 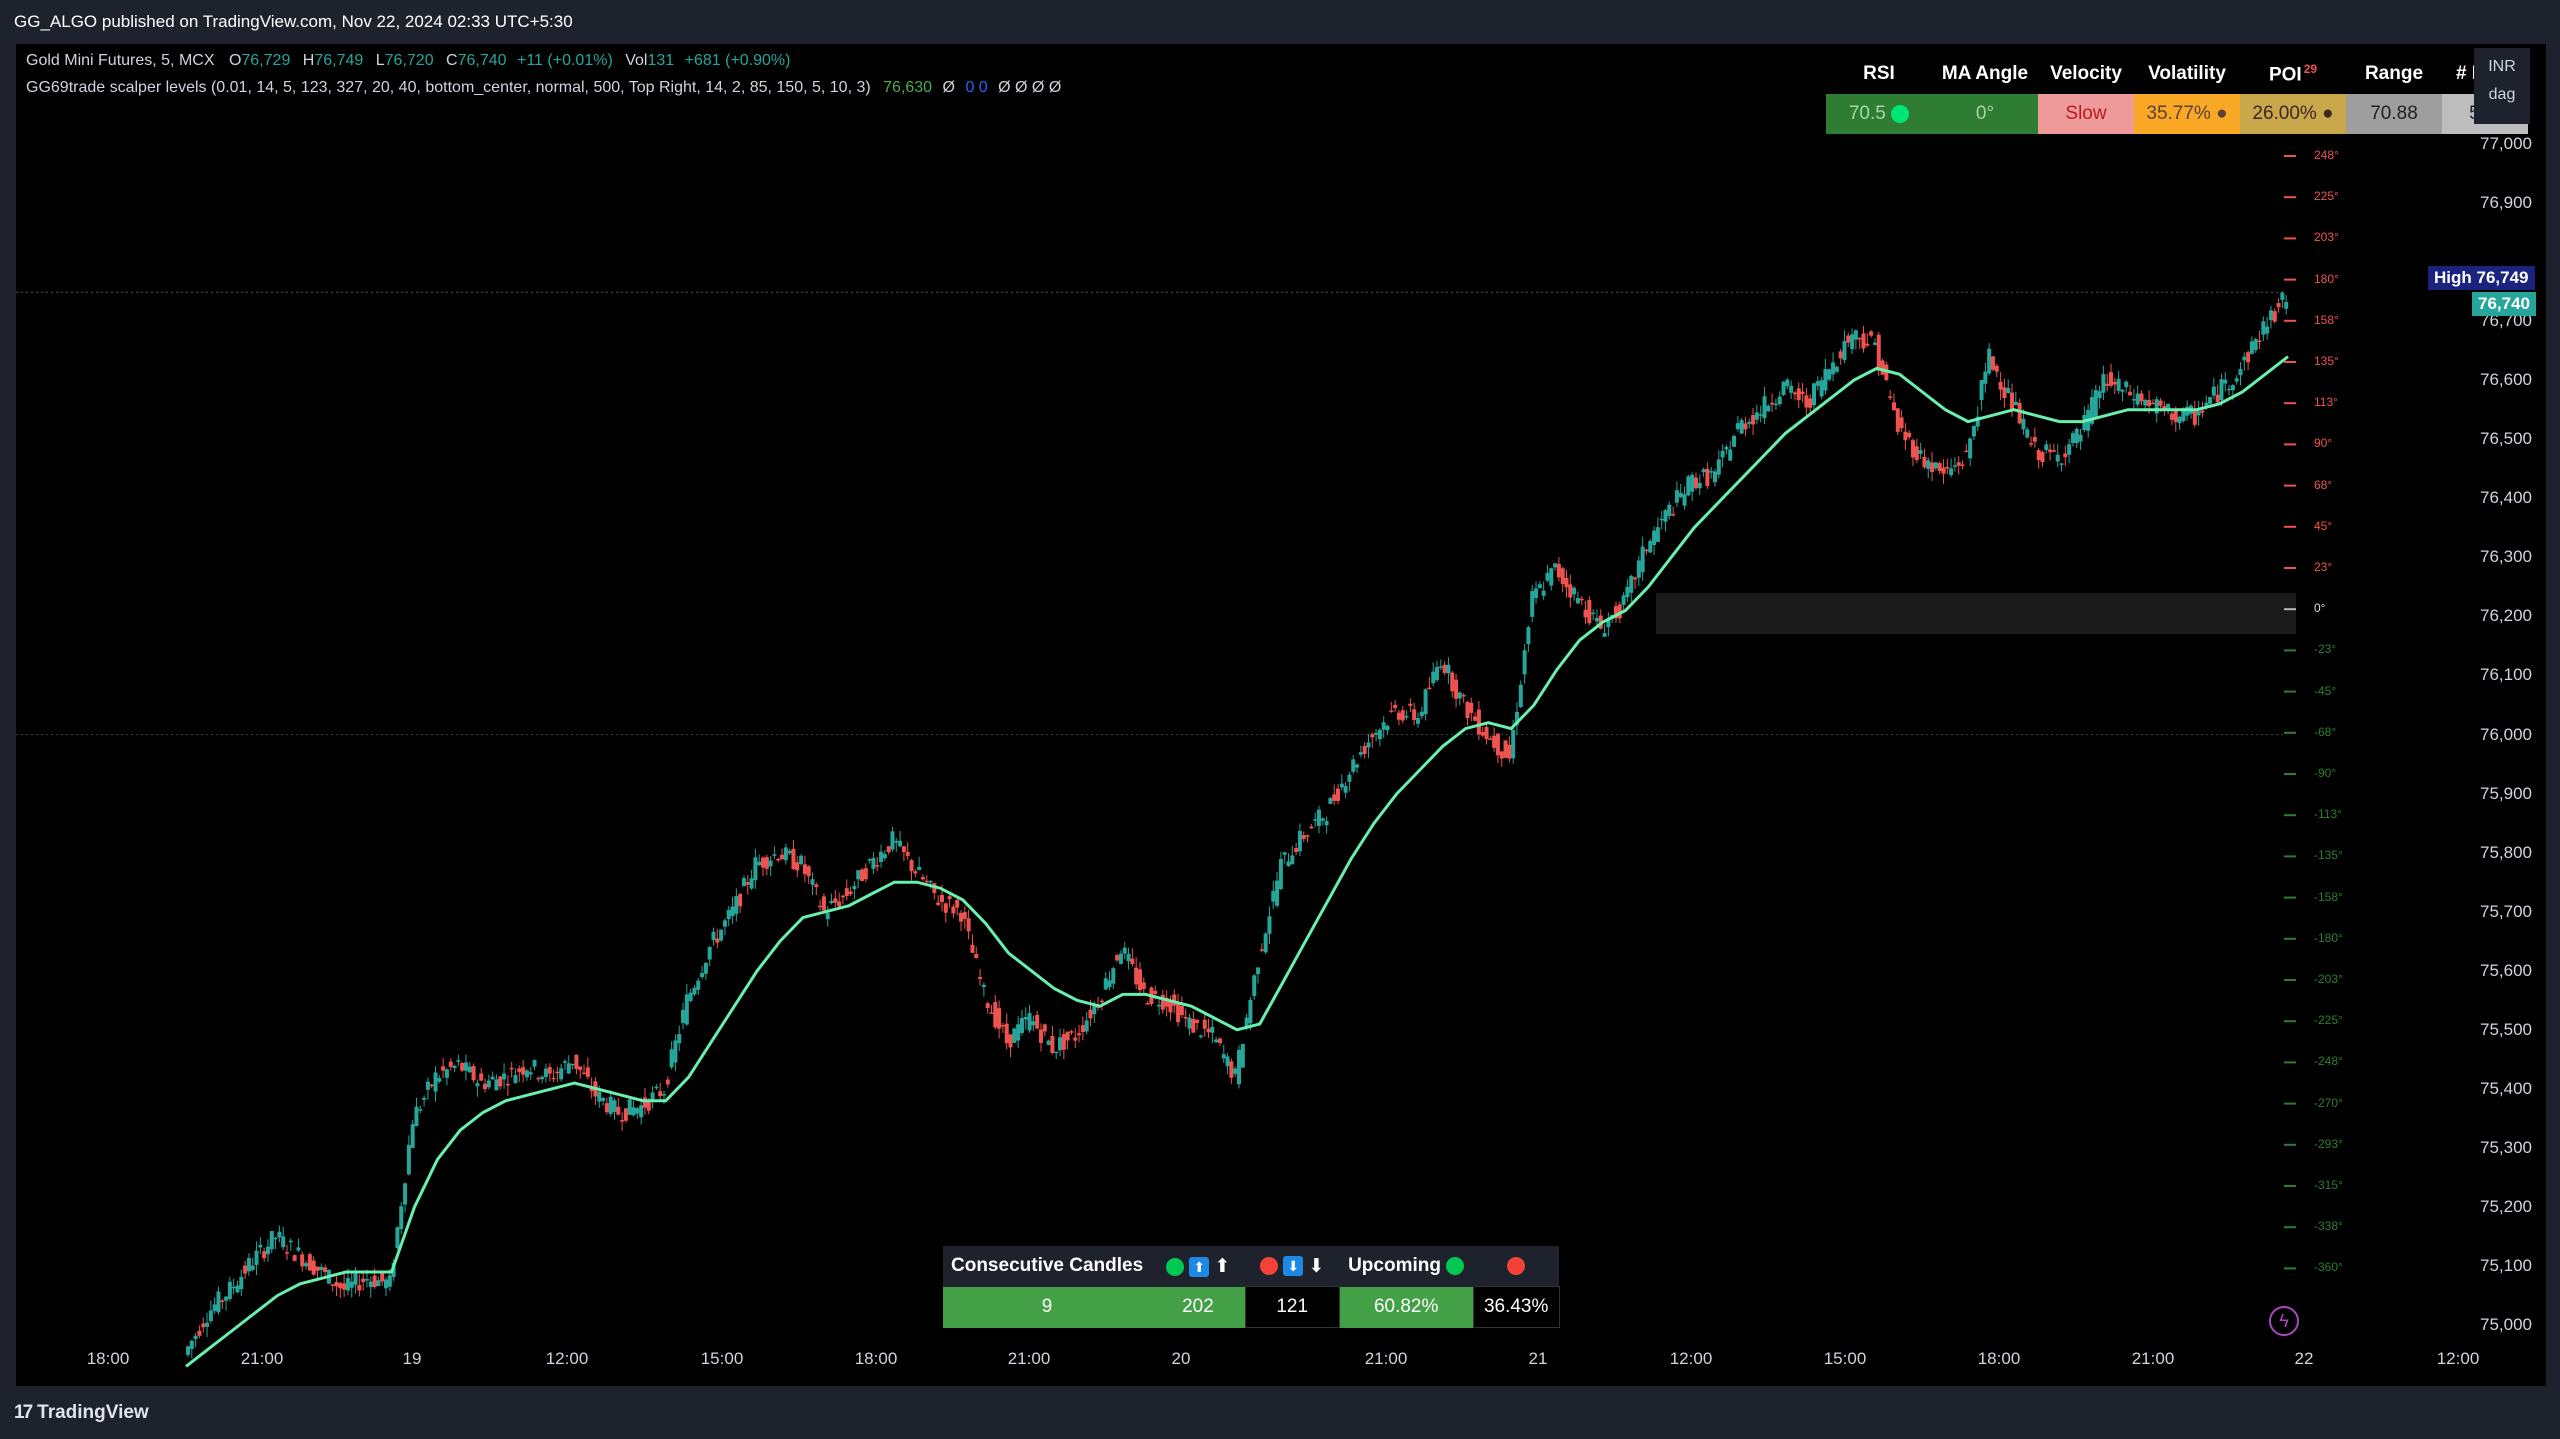 What do you see at coordinates (81, 1413) in the screenshot?
I see `tradingview-logo: 17 TradingView` at bounding box center [81, 1413].